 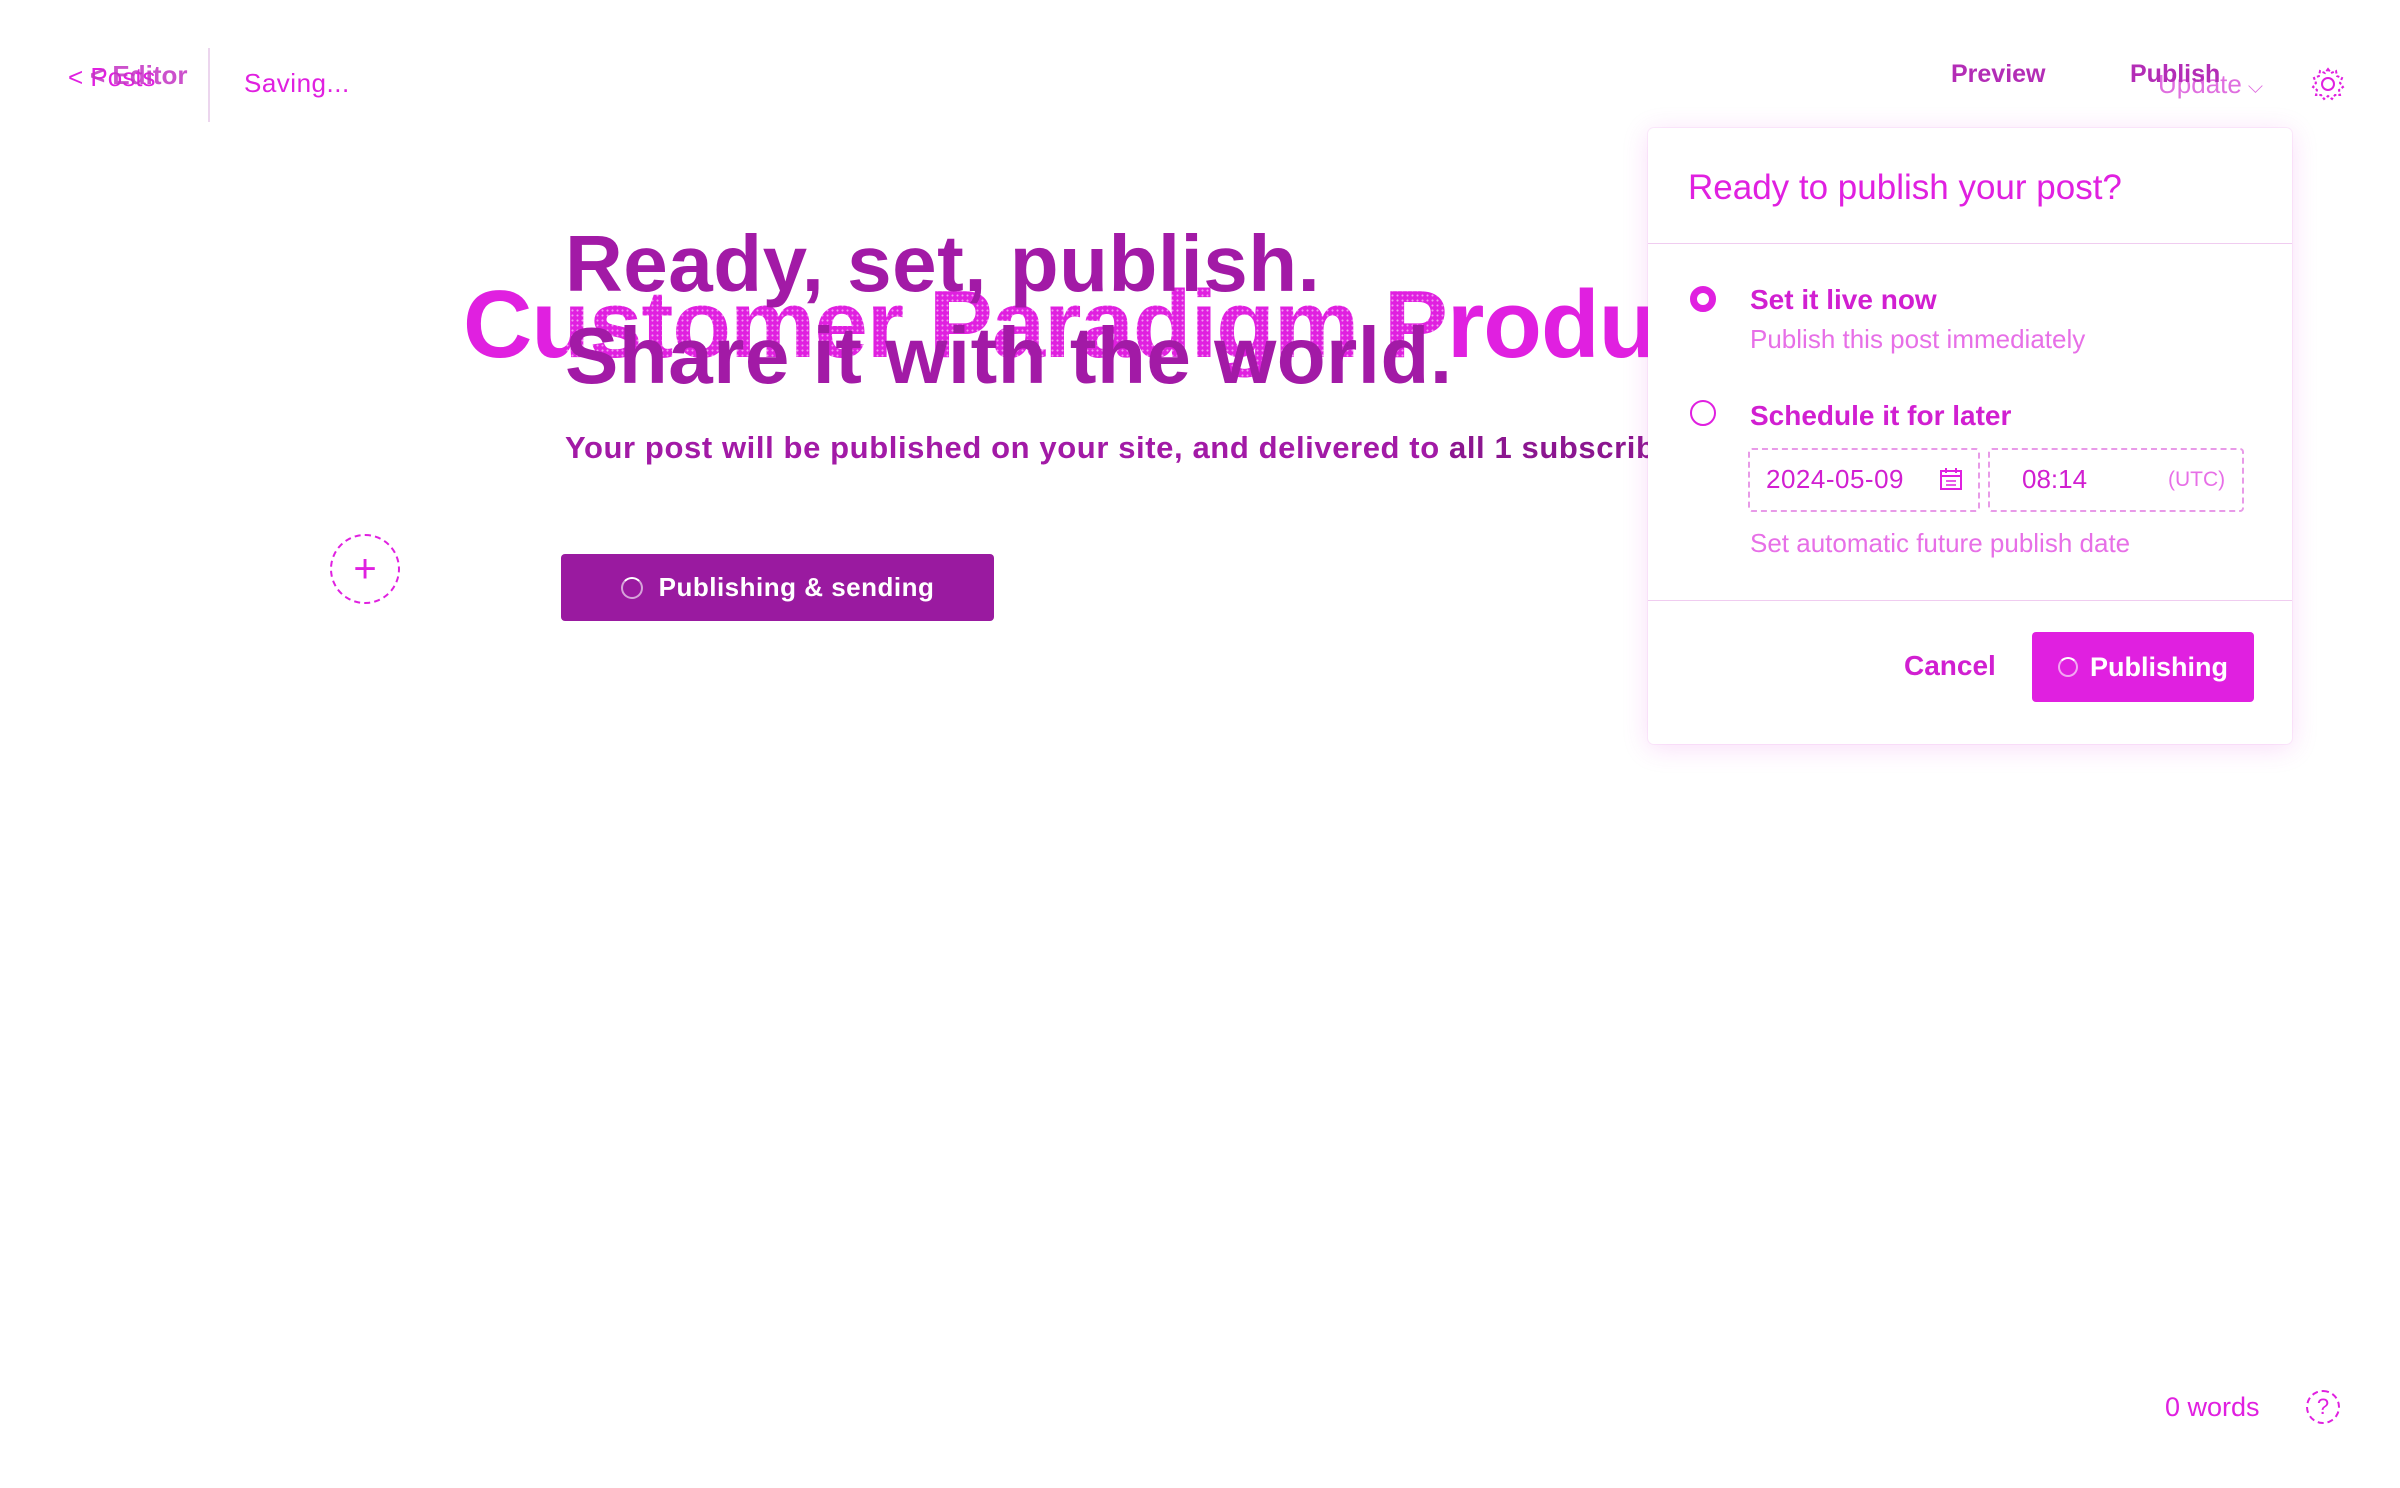 I want to click on help-glyph: ?, so click(x=2323, y=1406).